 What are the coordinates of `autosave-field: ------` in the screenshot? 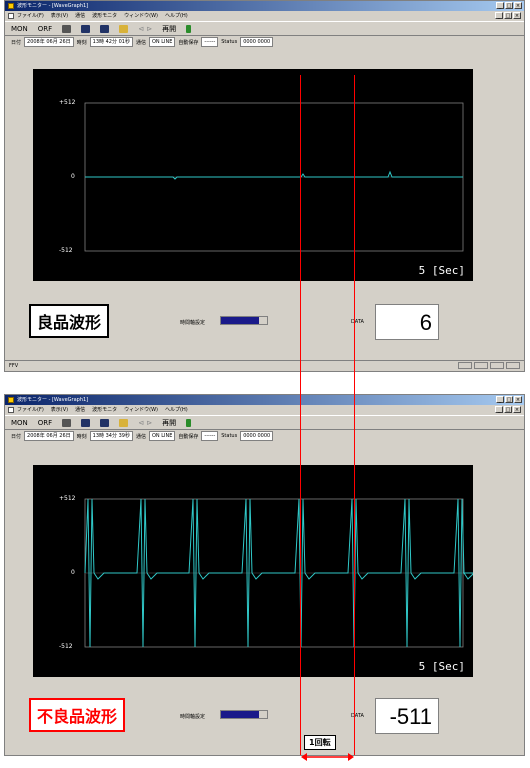 It's located at (210, 436).